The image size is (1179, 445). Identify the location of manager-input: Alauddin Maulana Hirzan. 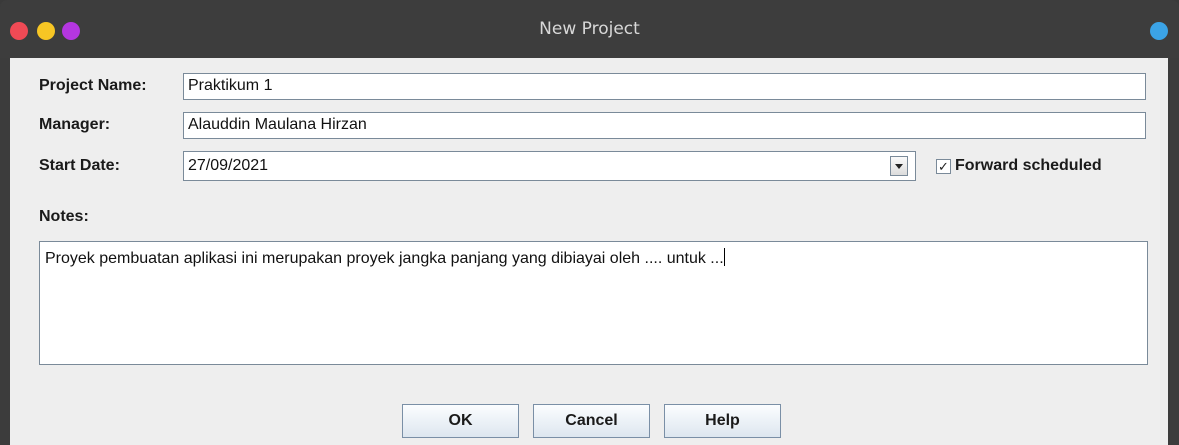
(664, 125).